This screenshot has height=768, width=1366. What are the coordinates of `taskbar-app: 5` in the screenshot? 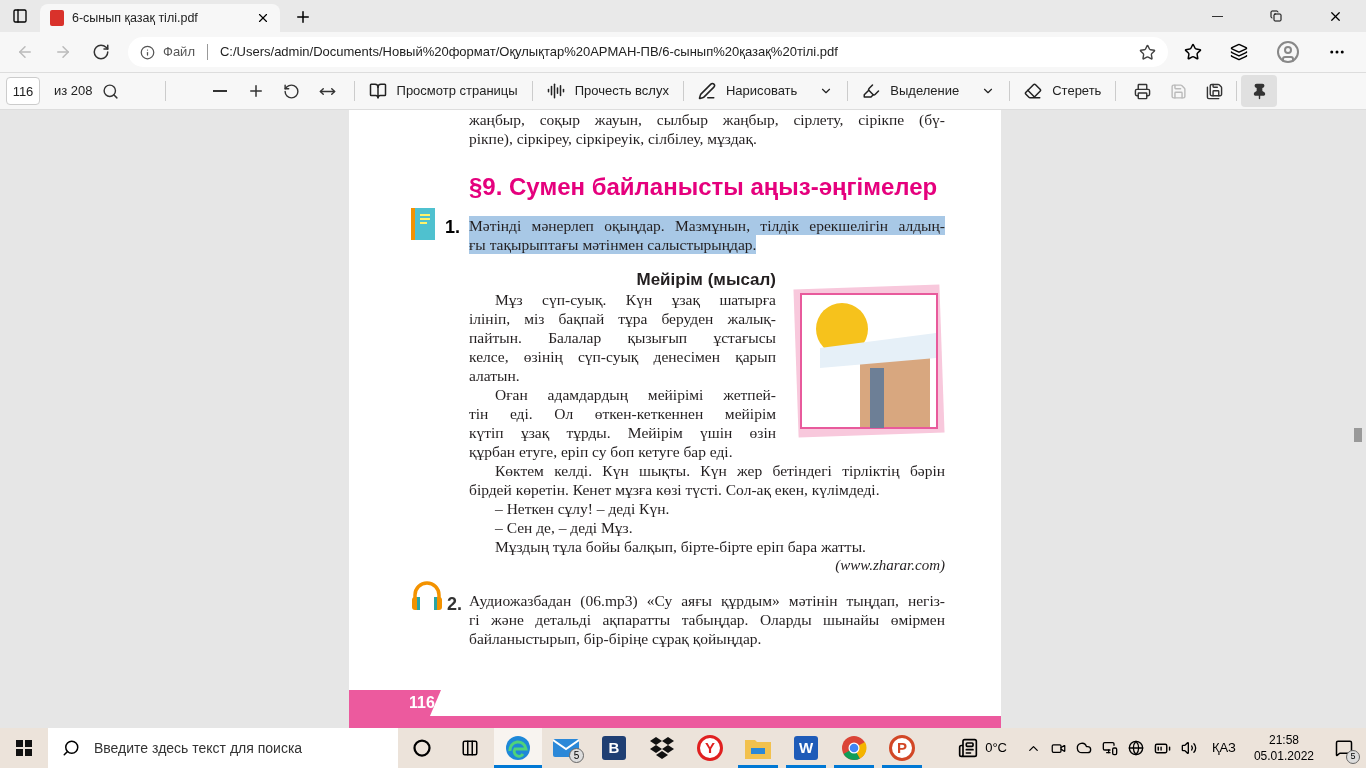 It's located at (566, 748).